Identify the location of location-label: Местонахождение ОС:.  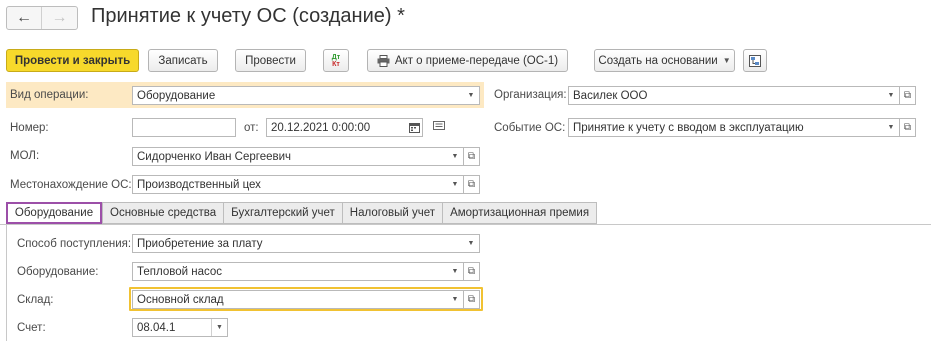
(71, 185).